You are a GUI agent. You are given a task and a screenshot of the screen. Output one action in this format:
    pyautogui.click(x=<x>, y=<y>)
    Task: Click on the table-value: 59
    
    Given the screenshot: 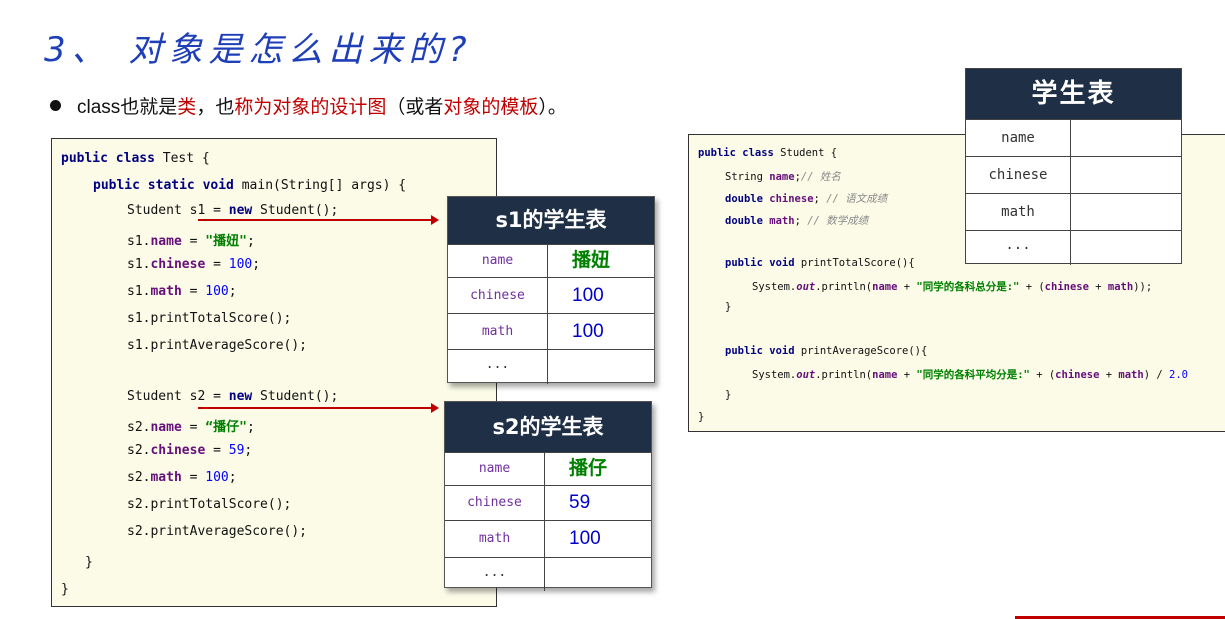 What is the action you would take?
    pyautogui.click(x=580, y=502)
    